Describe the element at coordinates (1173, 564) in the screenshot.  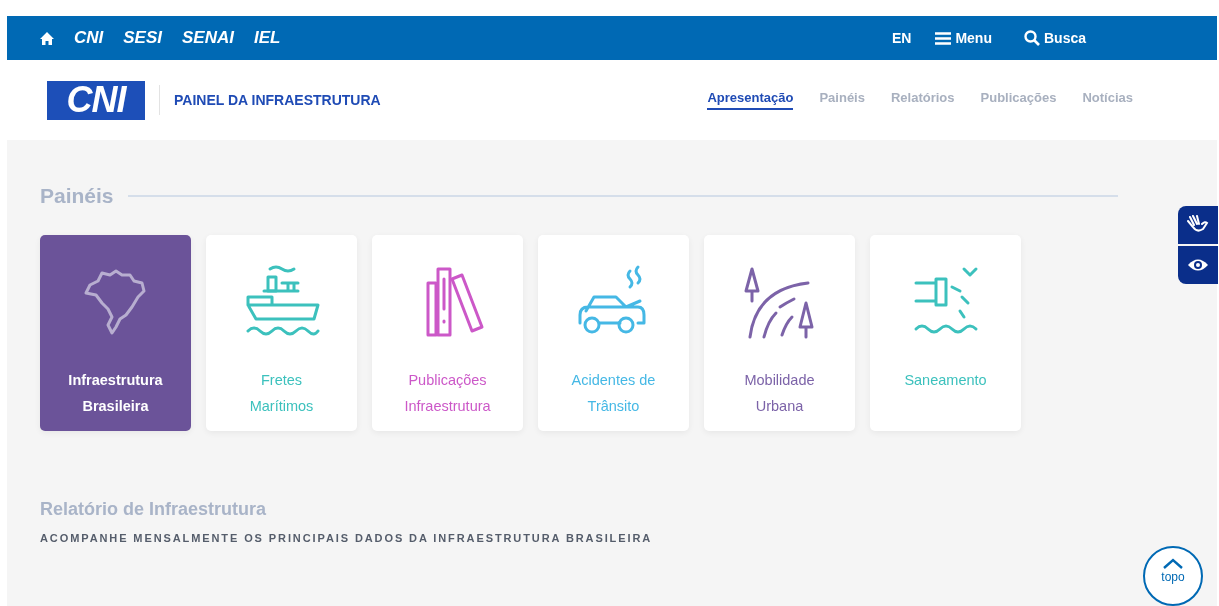
I see `chevron-up-icon` at that location.